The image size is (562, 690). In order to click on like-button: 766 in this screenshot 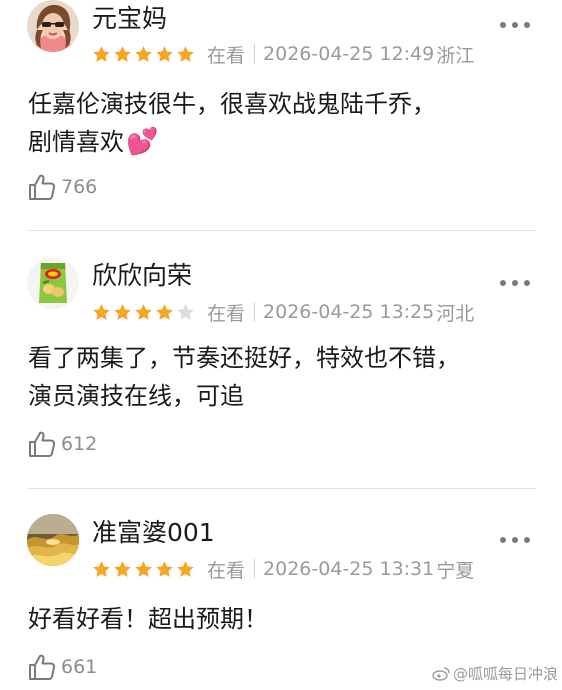, I will do `click(62, 187)`.